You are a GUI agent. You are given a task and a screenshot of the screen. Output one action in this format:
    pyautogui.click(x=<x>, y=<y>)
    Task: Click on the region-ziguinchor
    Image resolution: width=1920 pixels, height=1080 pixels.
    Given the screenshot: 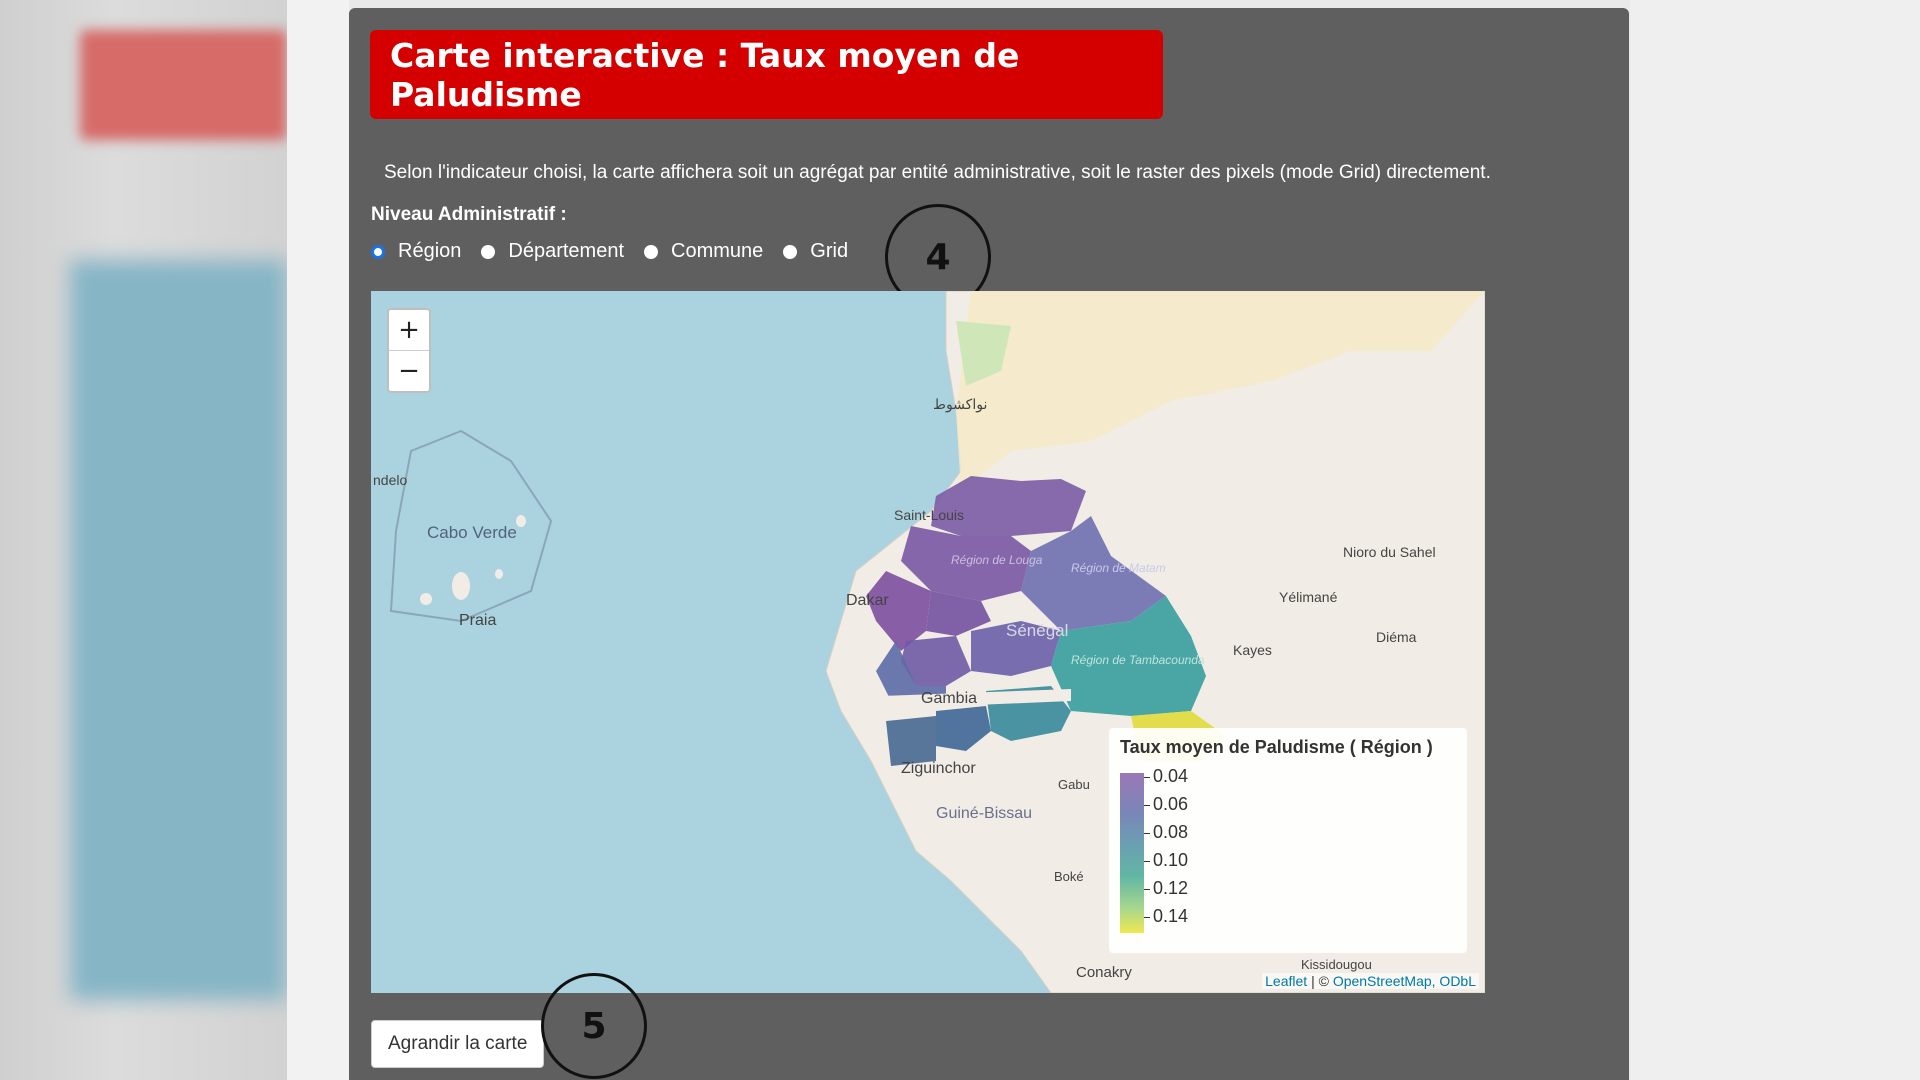 What is the action you would take?
    pyautogui.click(x=911, y=741)
    